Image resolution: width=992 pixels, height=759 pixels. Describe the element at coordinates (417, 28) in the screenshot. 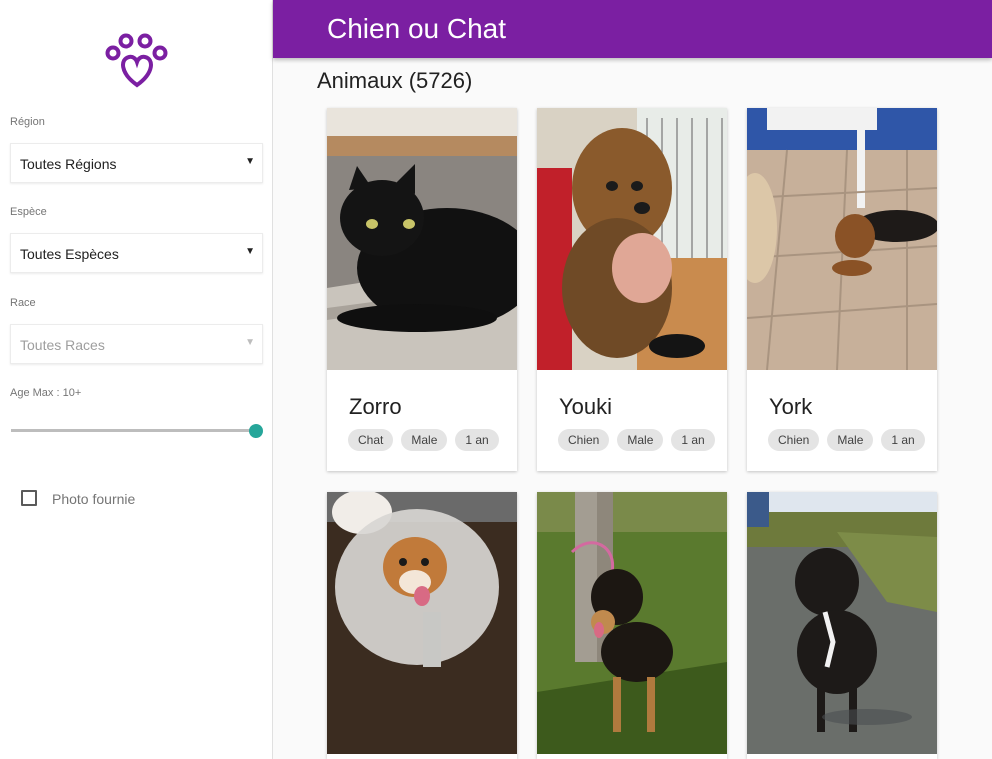

I see `app-title: Chien ou Chat` at that location.